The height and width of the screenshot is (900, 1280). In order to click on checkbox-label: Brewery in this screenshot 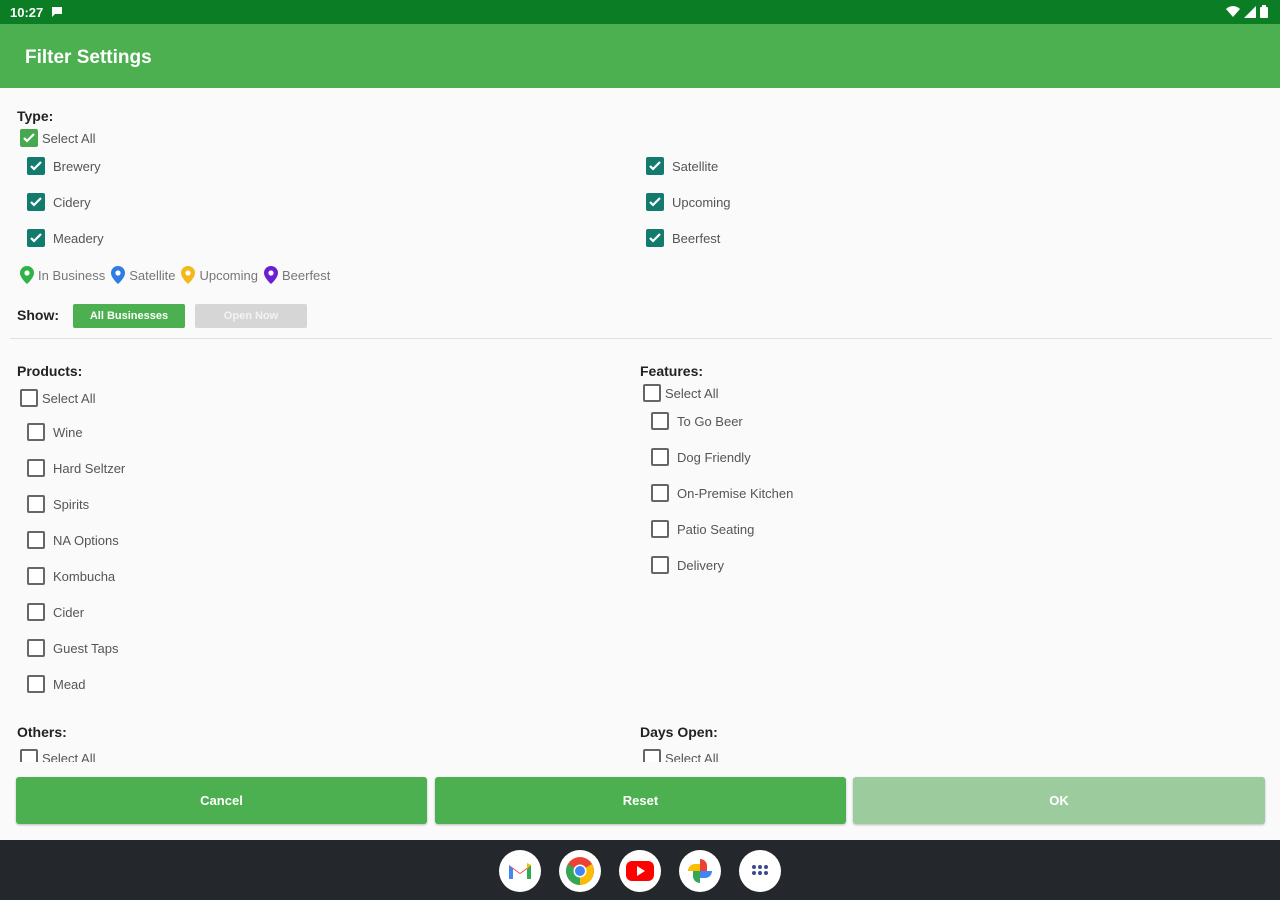, I will do `click(77, 166)`.